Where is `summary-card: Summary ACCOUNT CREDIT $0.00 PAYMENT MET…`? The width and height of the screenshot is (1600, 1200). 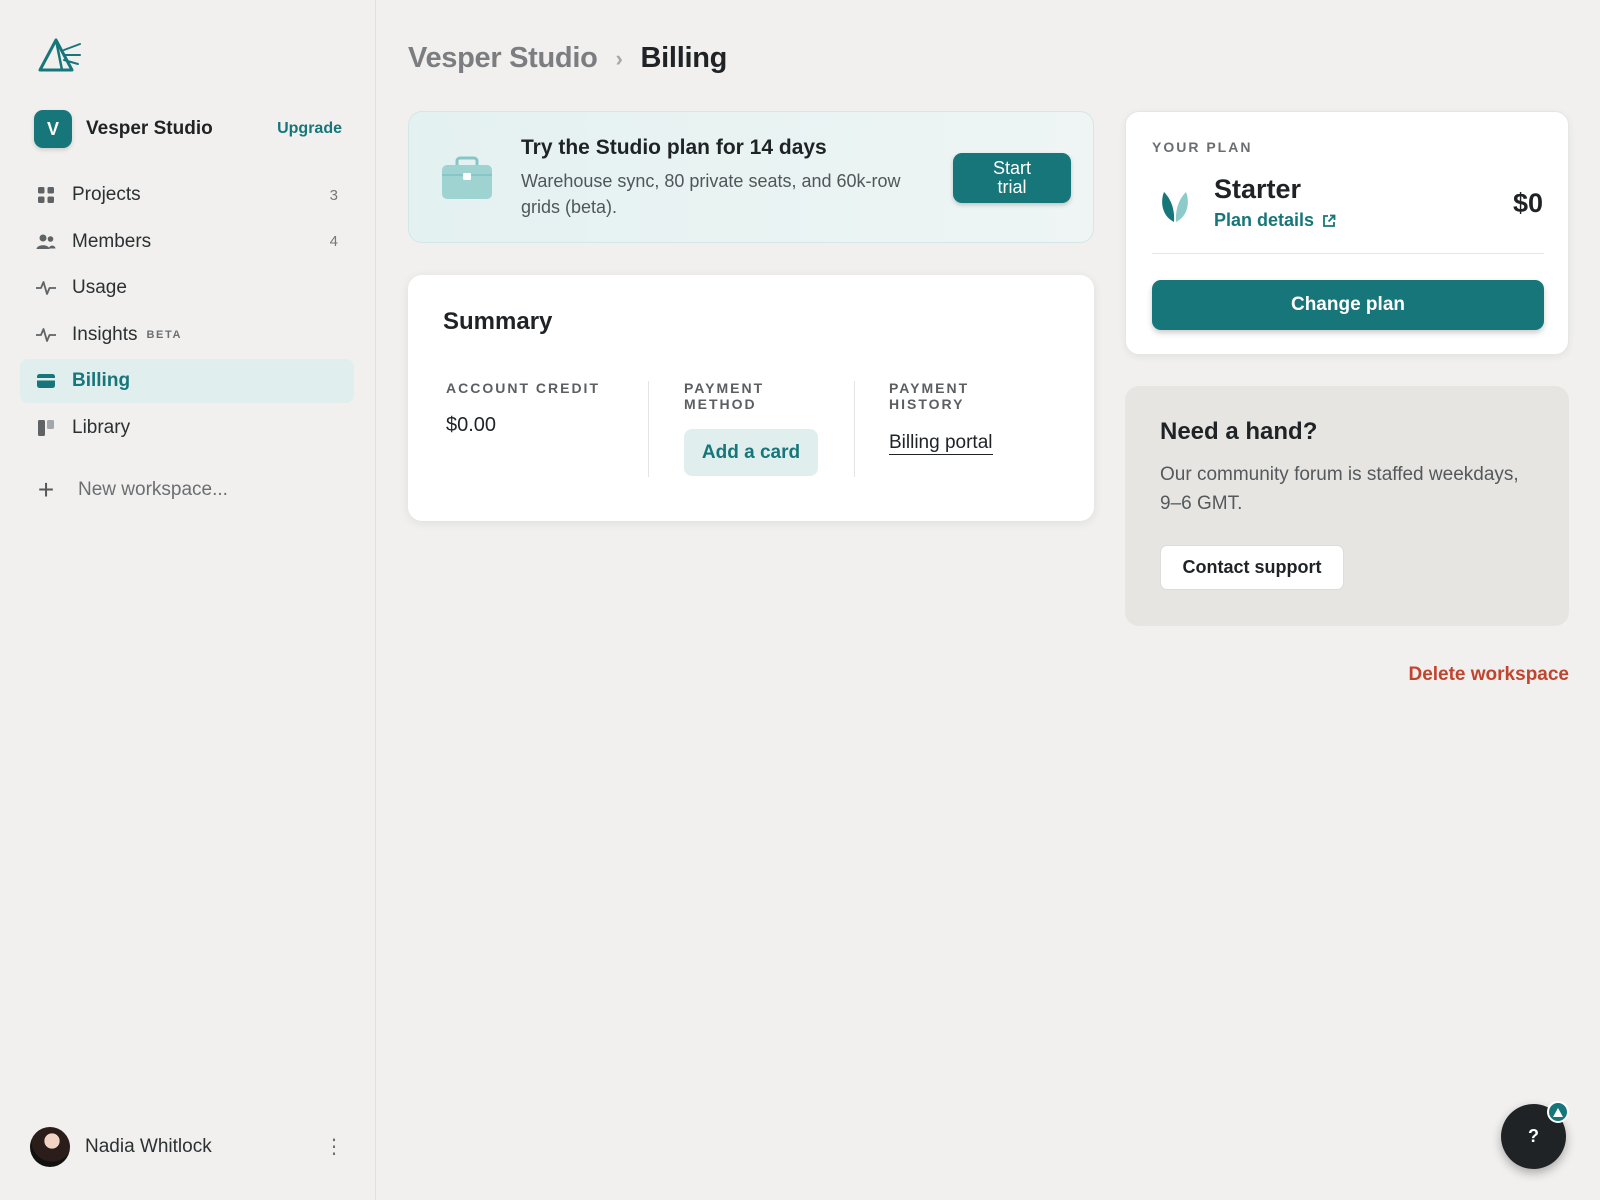
summary-card: Summary ACCOUNT CREDIT $0.00 PAYMENT MET… is located at coordinates (751, 398).